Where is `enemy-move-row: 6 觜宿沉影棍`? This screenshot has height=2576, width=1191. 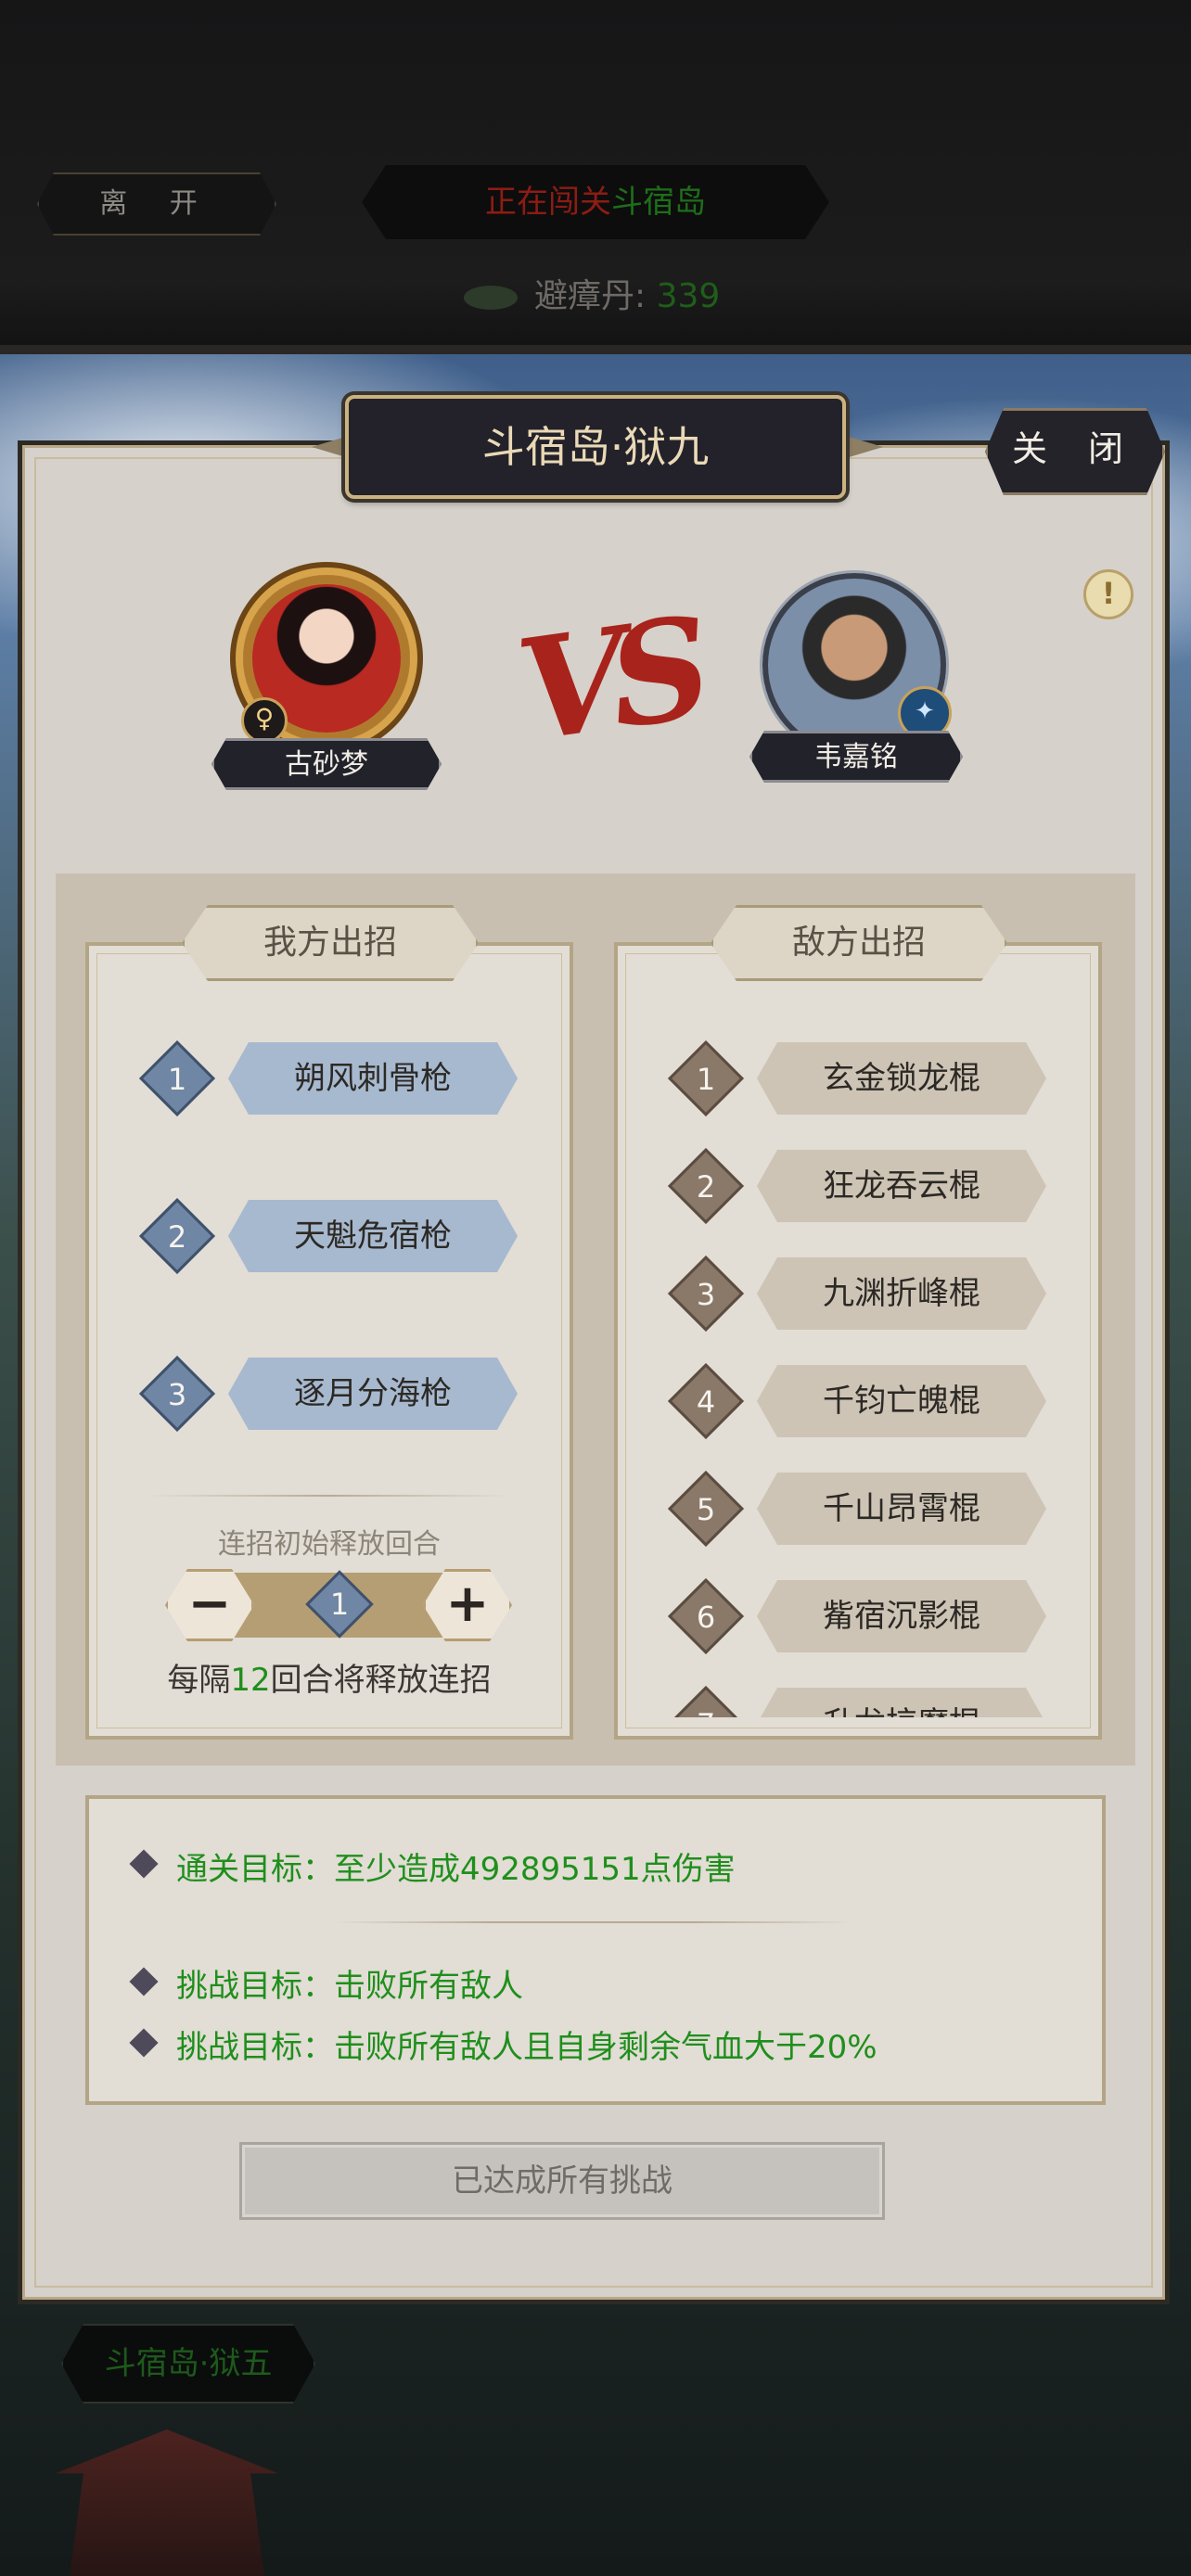
enemy-move-row: 6 觜宿沉影棍 is located at coordinates (862, 1616).